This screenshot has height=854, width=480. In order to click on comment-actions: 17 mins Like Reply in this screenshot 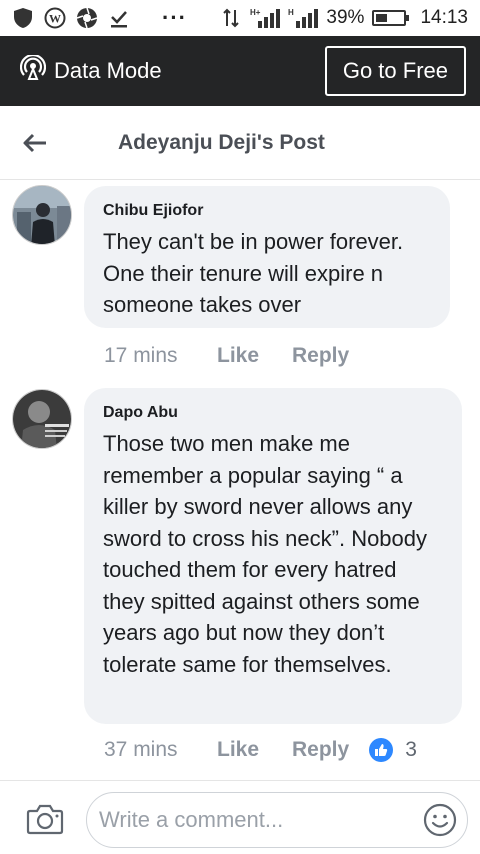, I will do `click(226, 356)`.